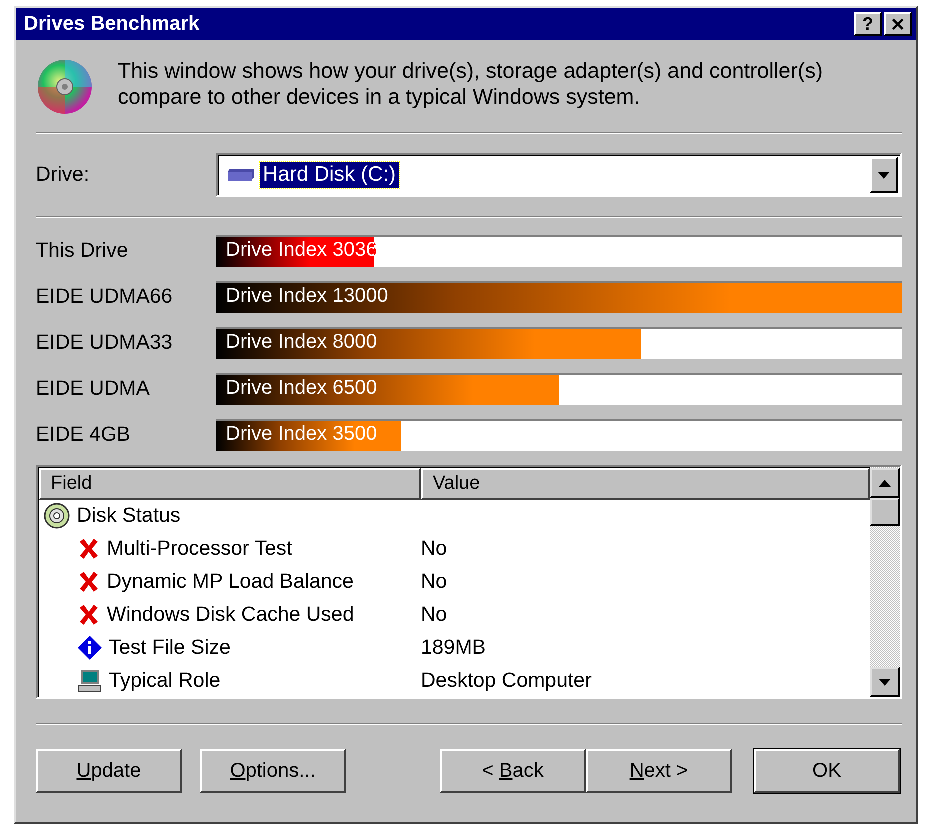 This screenshot has width=926, height=824. I want to click on field-text: Multi-Processor Test, so click(199, 549).